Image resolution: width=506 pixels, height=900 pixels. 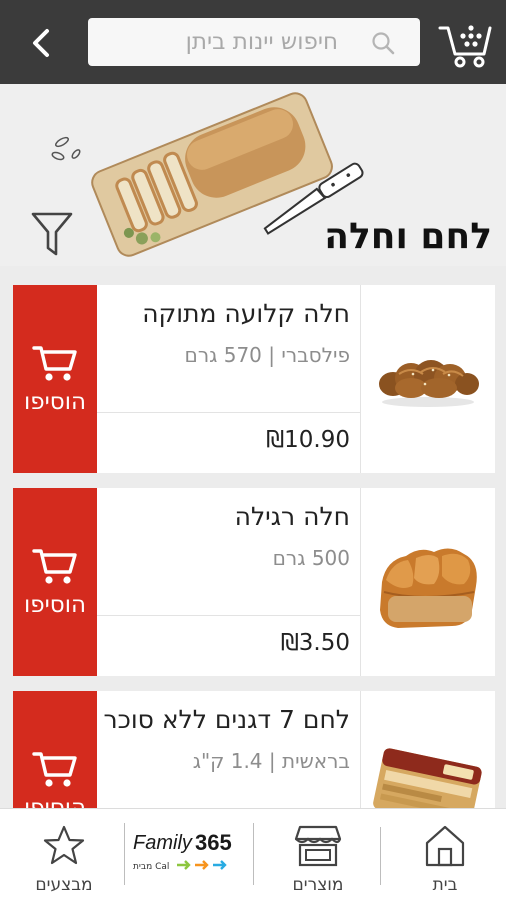 I want to click on nav-home: בית, so click(x=445, y=854).